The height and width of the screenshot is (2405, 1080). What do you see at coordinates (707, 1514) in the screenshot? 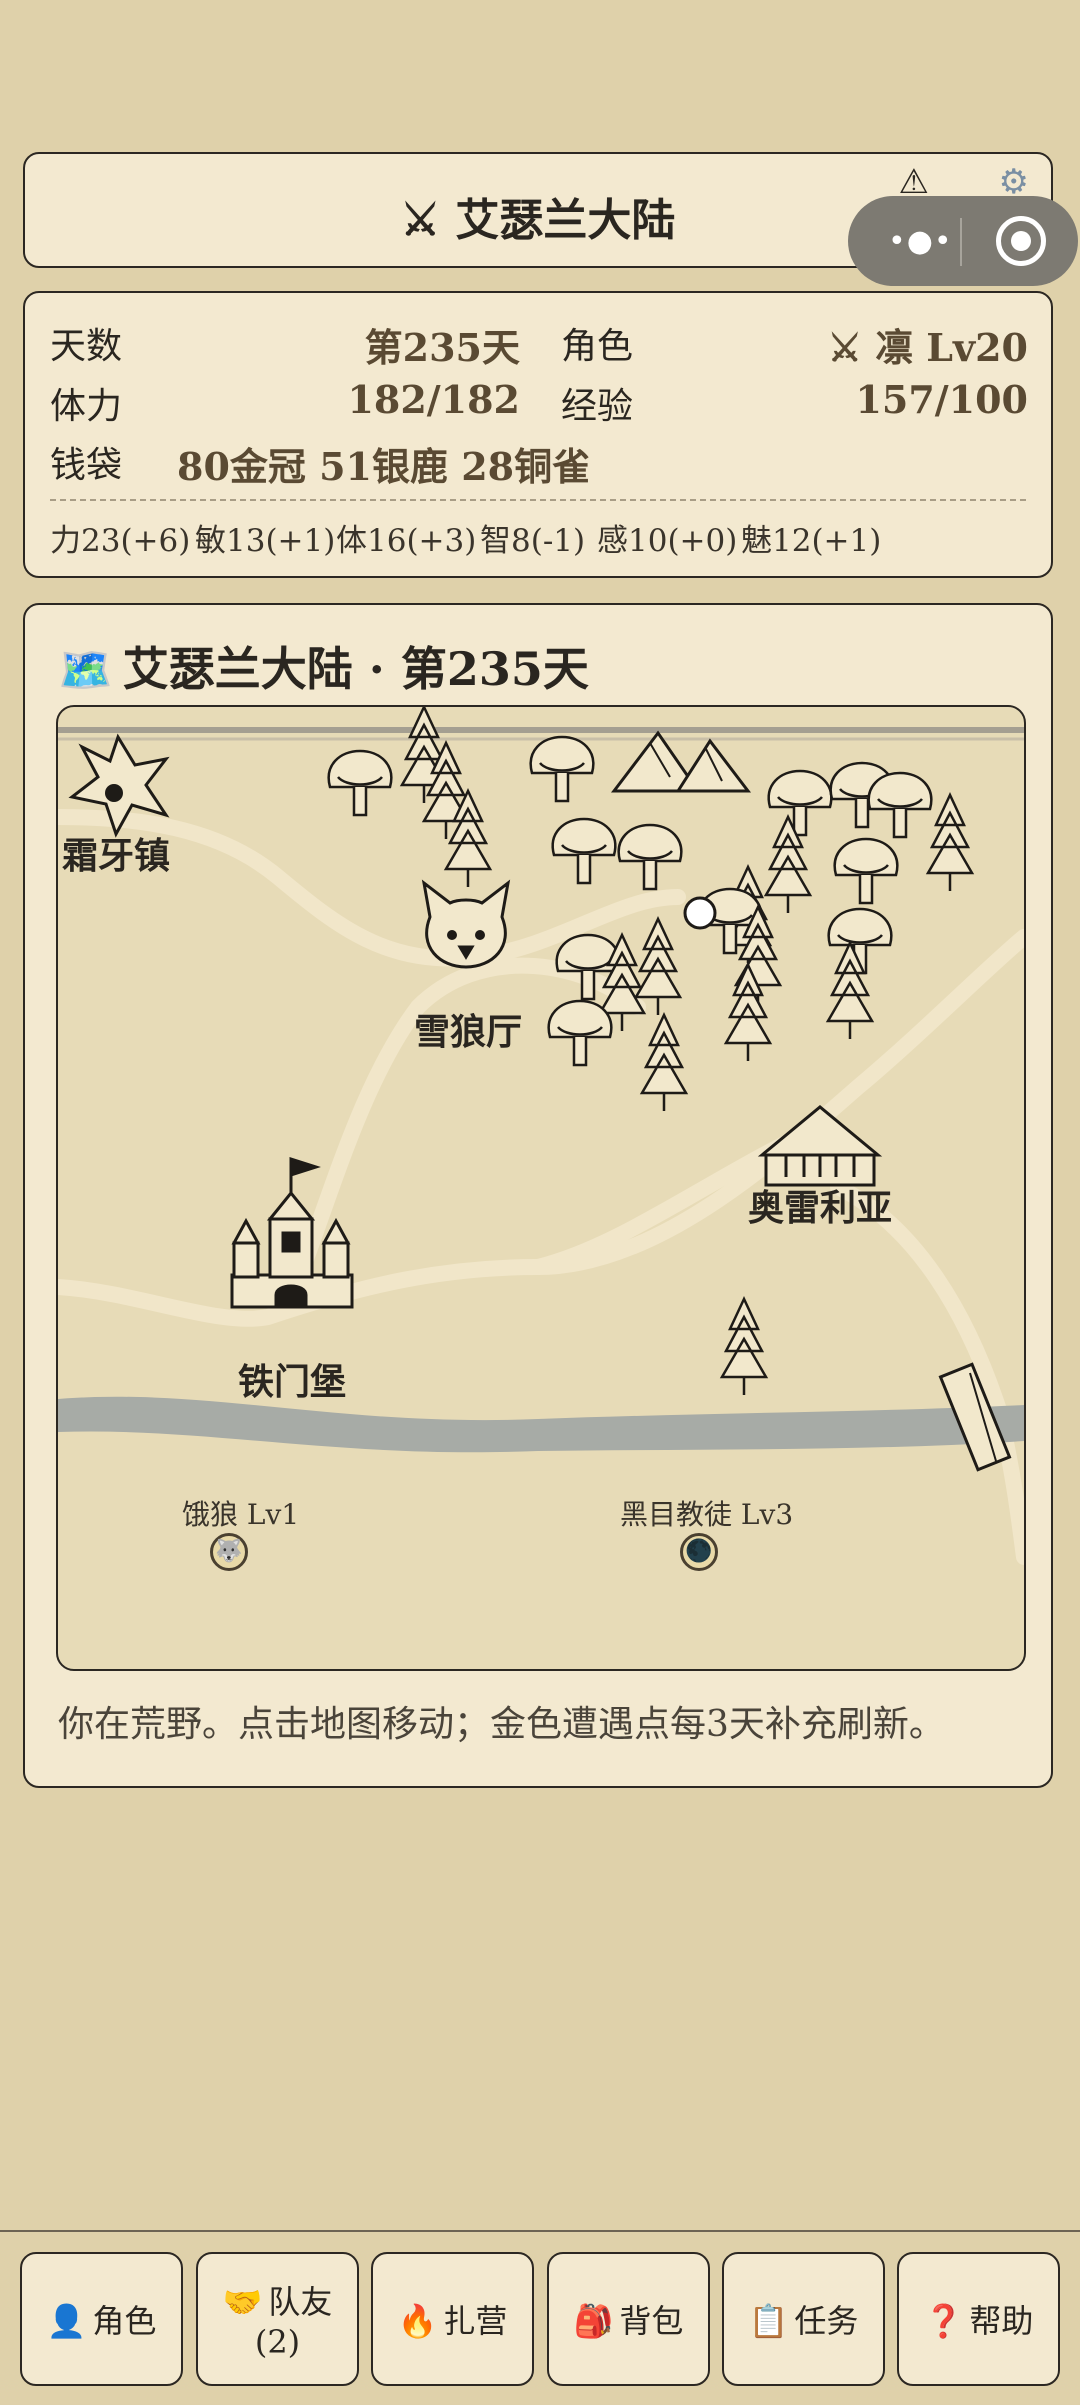
I see `encounter-label-cultist: 黑目教徒 Lv3` at bounding box center [707, 1514].